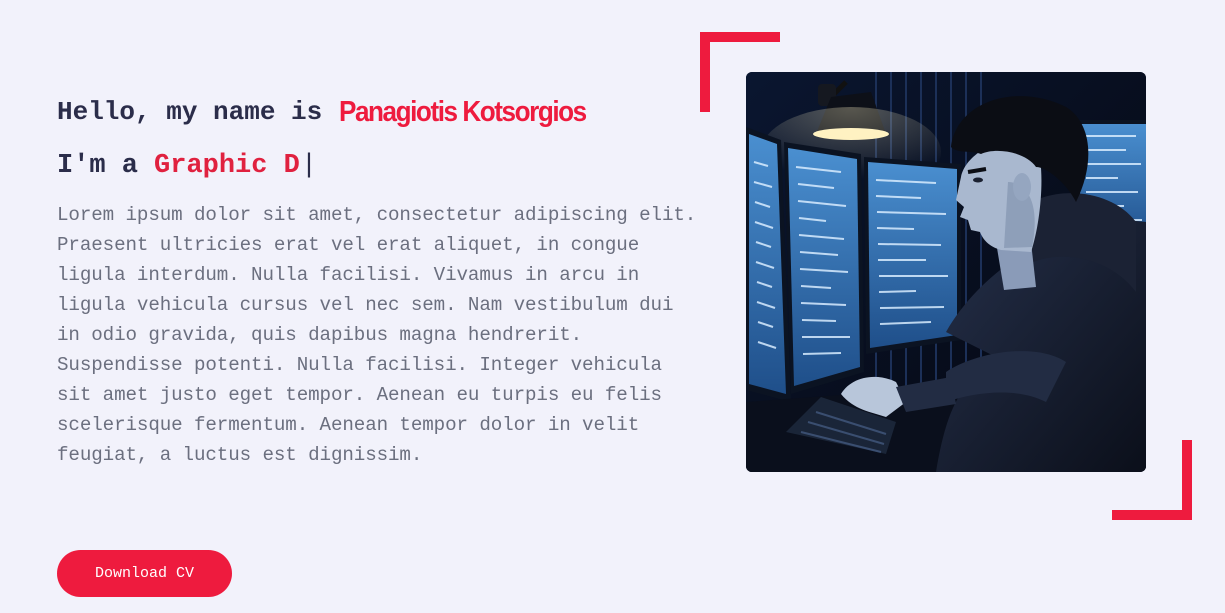 This screenshot has width=1225, height=613. What do you see at coordinates (227, 166) in the screenshot?
I see `role-typed-text: Graphic D` at bounding box center [227, 166].